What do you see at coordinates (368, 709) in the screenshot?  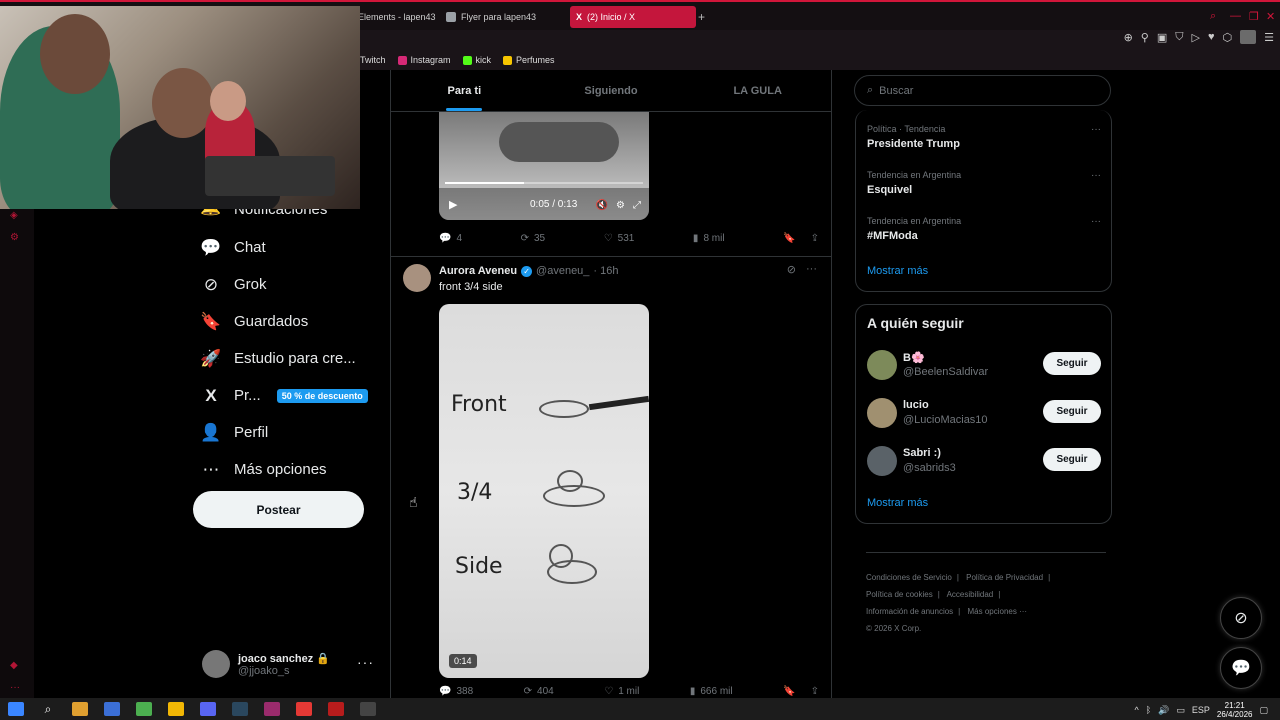 I see `obs-icon` at bounding box center [368, 709].